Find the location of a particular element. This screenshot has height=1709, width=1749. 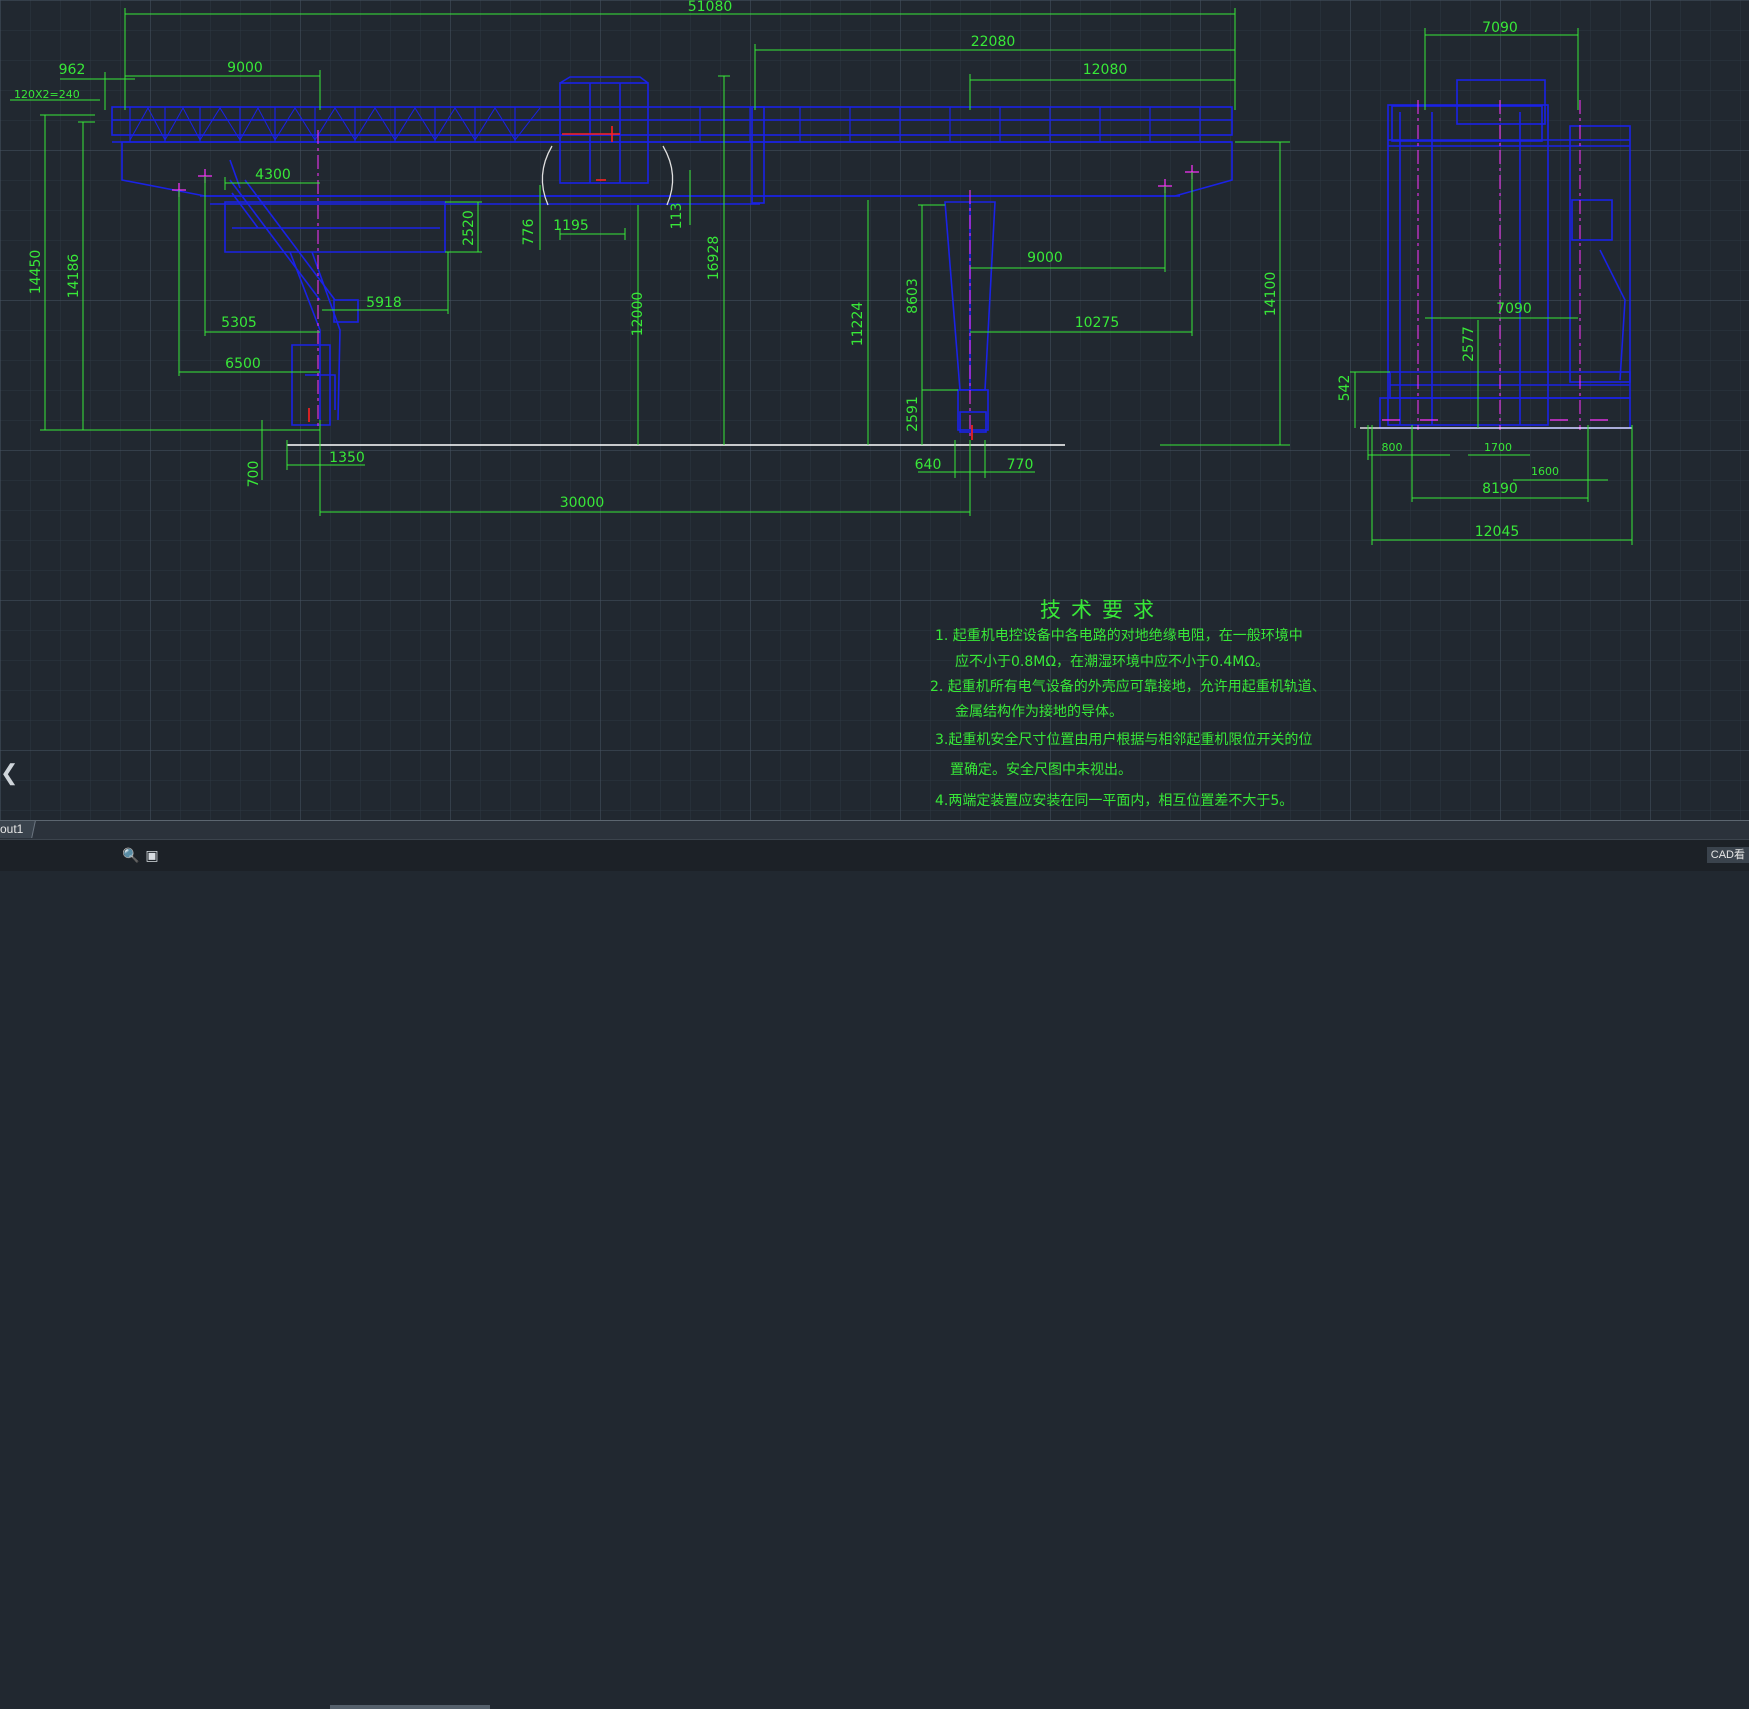

horizontal-scrollbar is located at coordinates (410, 1707).